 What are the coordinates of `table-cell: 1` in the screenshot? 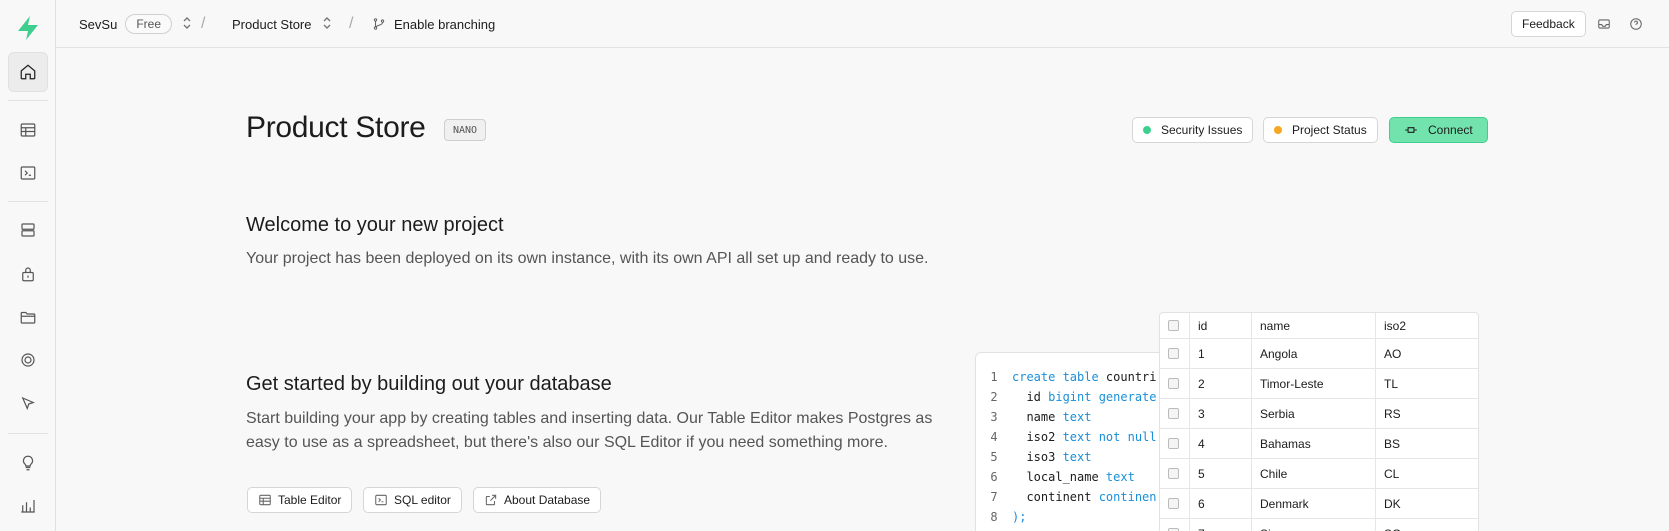 It's located at (1221, 353).